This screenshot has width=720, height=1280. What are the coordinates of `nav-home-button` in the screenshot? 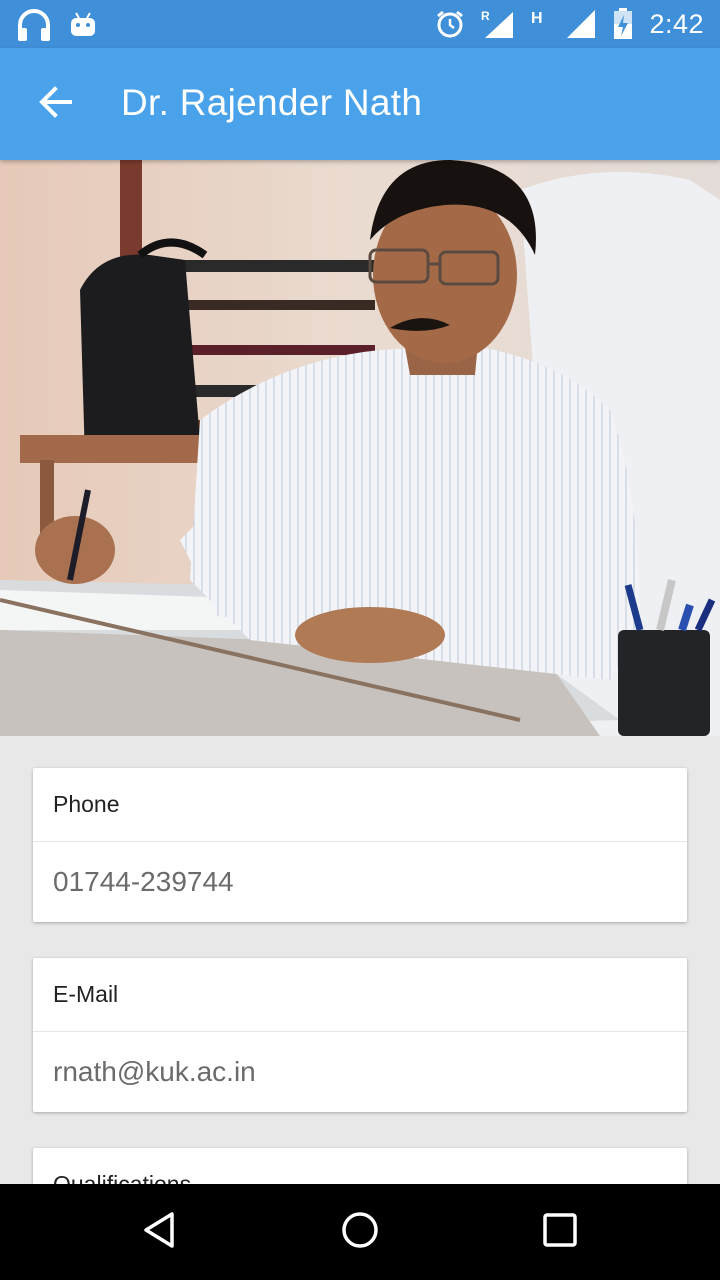 It's located at (360, 1232).